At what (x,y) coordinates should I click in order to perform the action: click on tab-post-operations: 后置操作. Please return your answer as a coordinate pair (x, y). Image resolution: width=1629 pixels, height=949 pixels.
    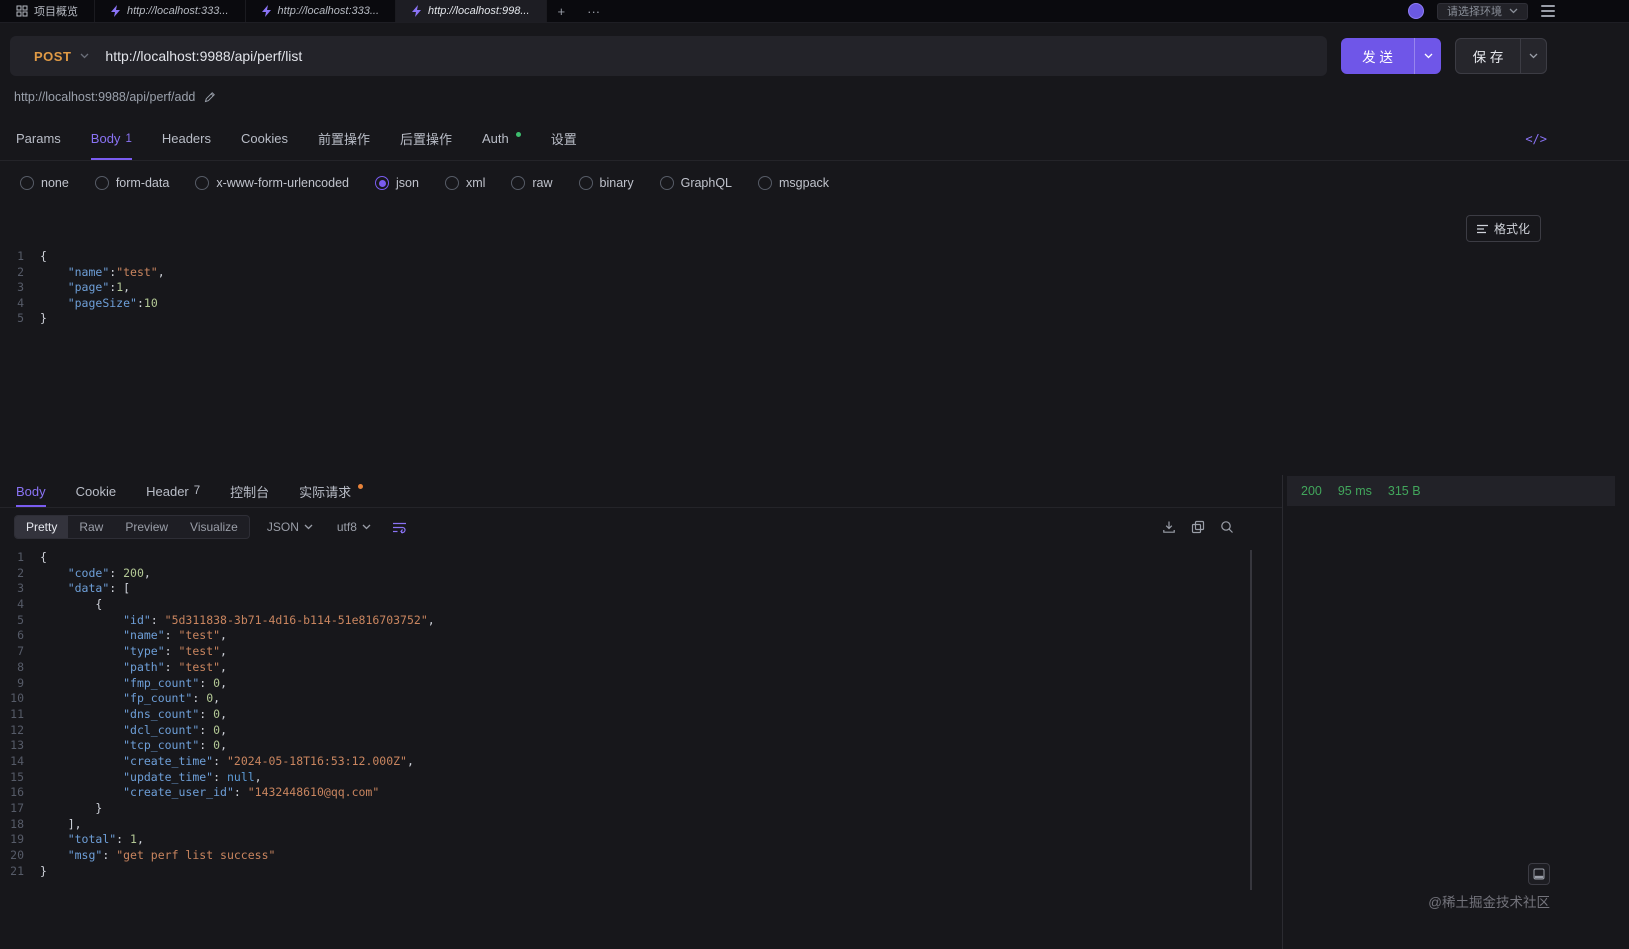
    Looking at the image, I should click on (426, 138).